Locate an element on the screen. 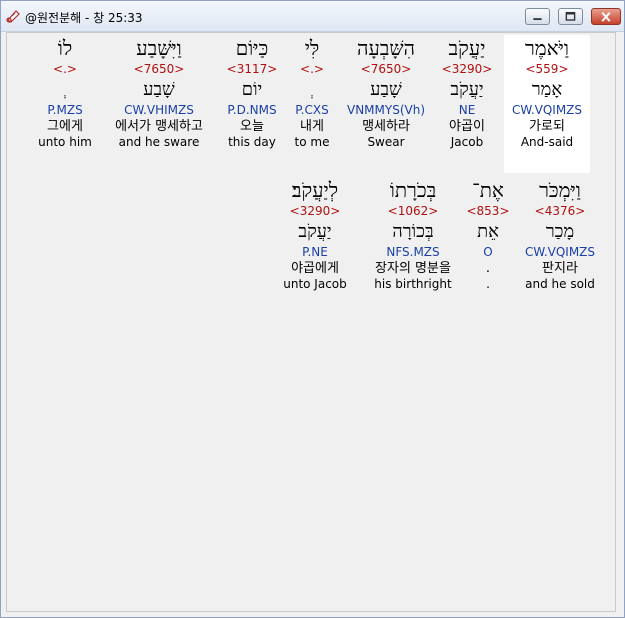 This screenshot has width=625, height=618. lemma: בְּכוֹרָה is located at coordinates (413, 231).